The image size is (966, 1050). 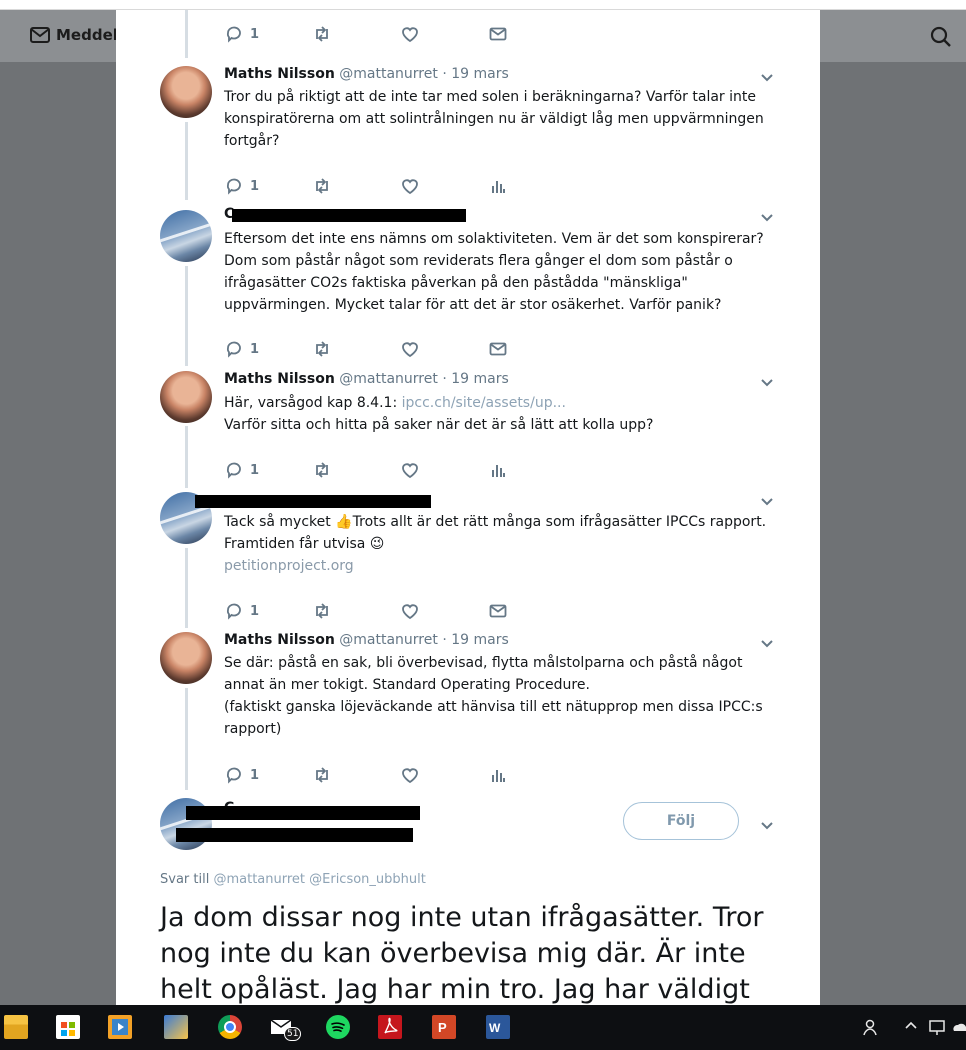 I want to click on spotify-icon, so click(x=338, y=1027).